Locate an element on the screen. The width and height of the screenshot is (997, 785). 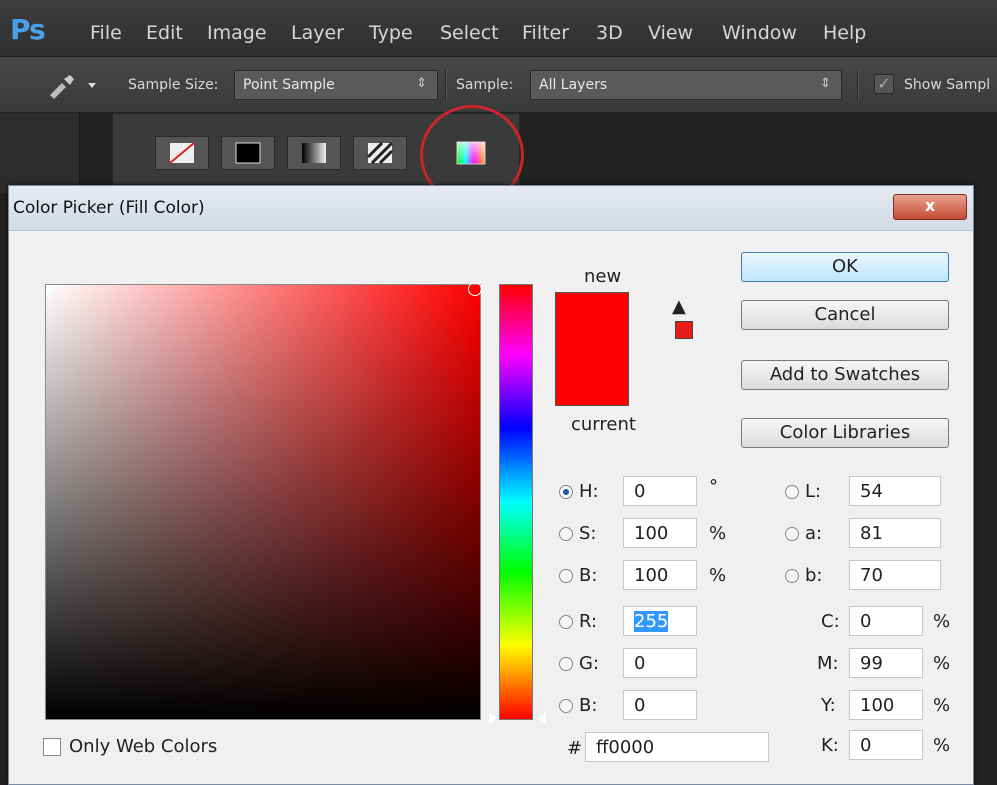
m-input: 99 is located at coordinates (886, 663).